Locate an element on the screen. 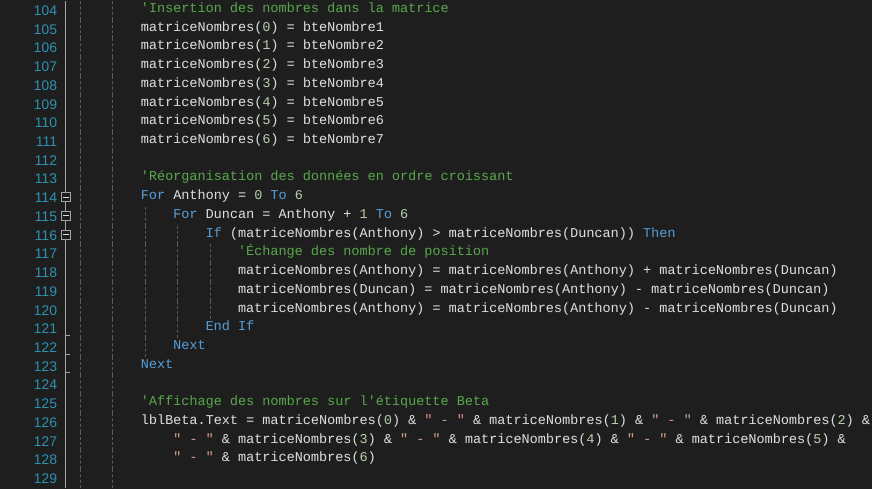  line-number: 123 is located at coordinates (44, 366).